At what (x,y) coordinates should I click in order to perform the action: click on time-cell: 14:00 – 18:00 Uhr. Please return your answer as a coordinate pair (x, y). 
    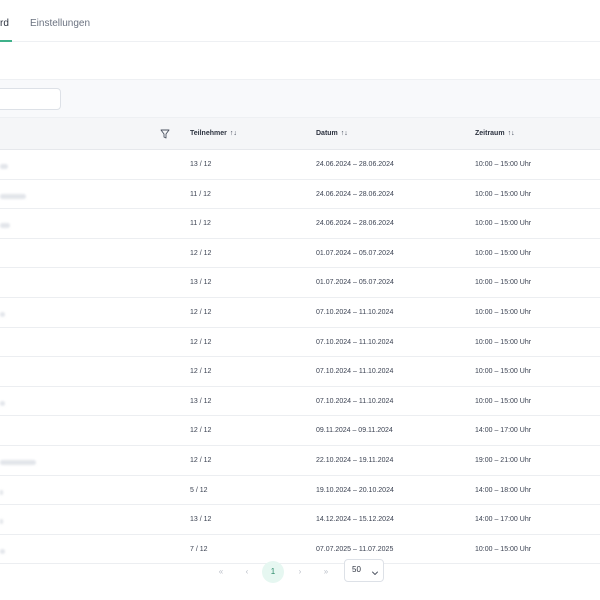
    Looking at the image, I should click on (503, 490).